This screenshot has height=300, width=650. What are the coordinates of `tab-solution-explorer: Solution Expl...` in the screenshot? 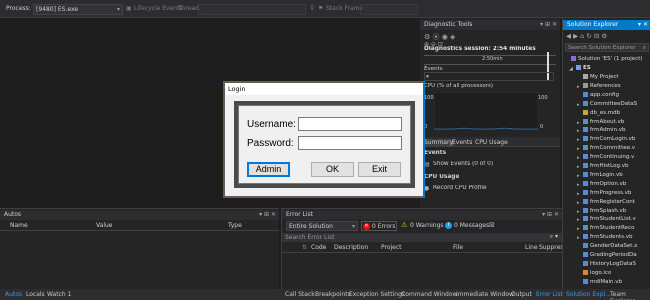 It's located at (588, 294).